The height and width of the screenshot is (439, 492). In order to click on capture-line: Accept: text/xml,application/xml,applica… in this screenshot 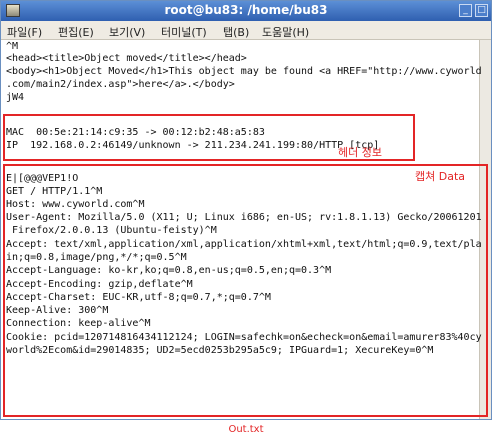, I will do `click(244, 244)`.